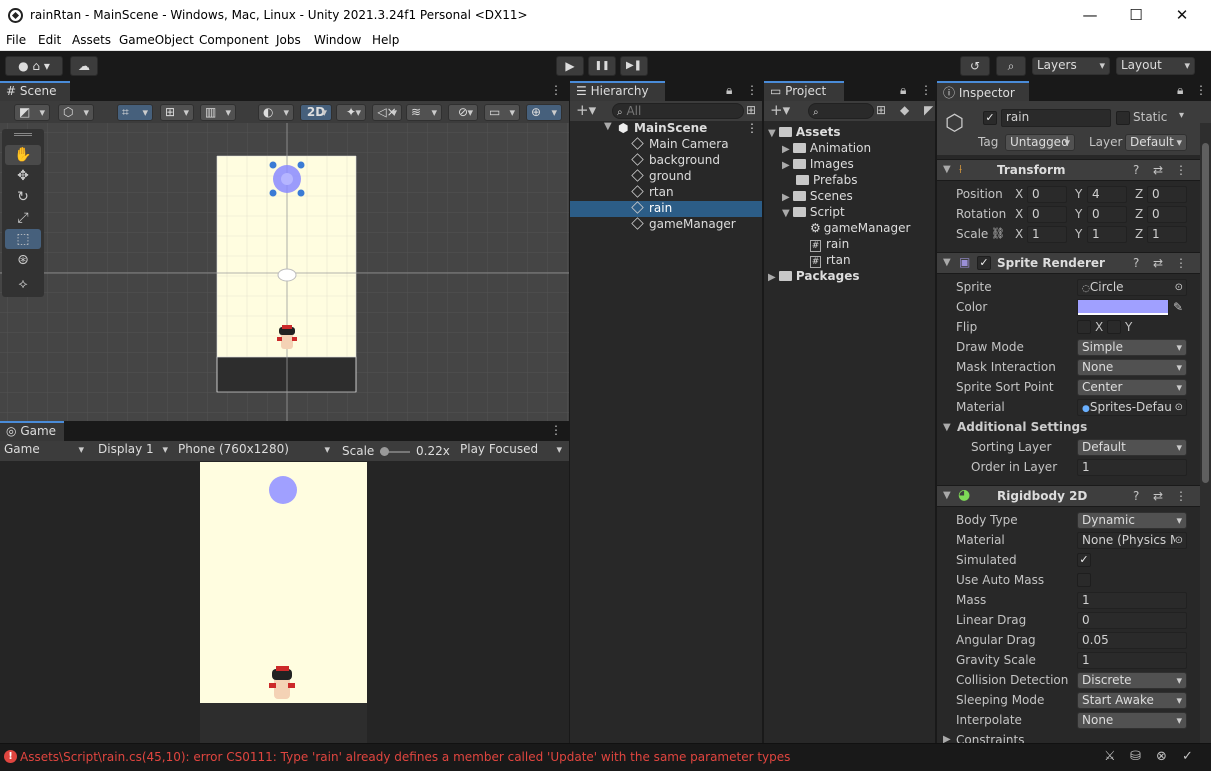 This screenshot has width=1211, height=771. What do you see at coordinates (666, 225) in the screenshot?
I see `hierarchy-item: gameManager` at bounding box center [666, 225].